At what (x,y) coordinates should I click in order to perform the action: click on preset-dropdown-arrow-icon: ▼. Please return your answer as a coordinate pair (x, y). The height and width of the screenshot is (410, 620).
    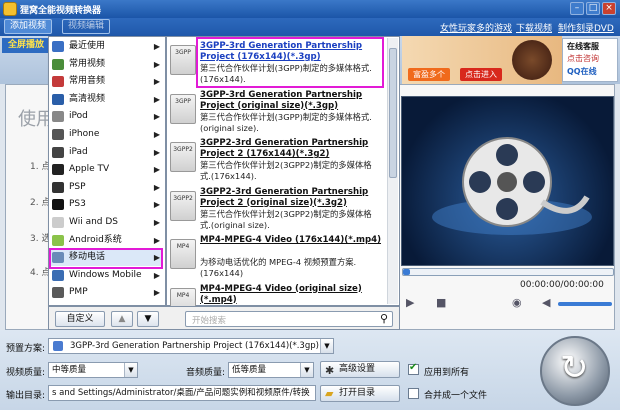
    Looking at the image, I should click on (326, 346).